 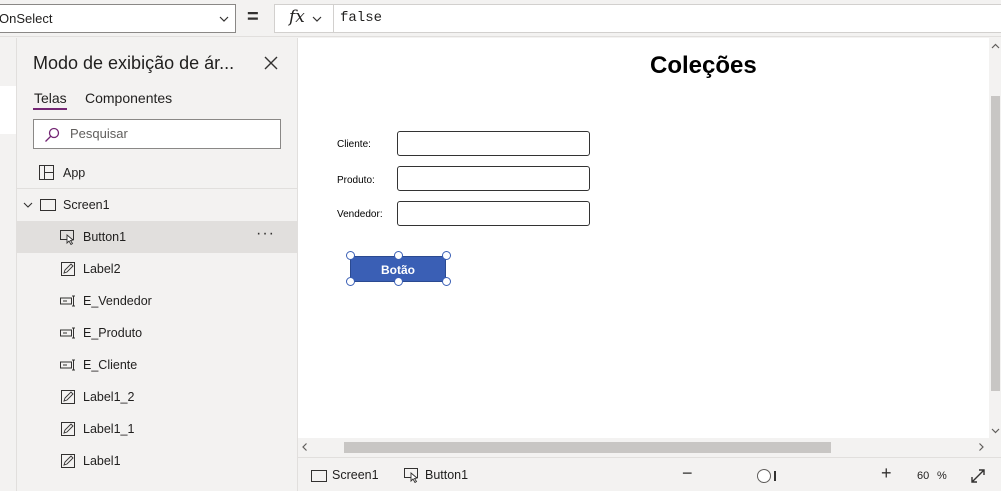 What do you see at coordinates (265, 234) in the screenshot?
I see `more-options-icon: ···` at bounding box center [265, 234].